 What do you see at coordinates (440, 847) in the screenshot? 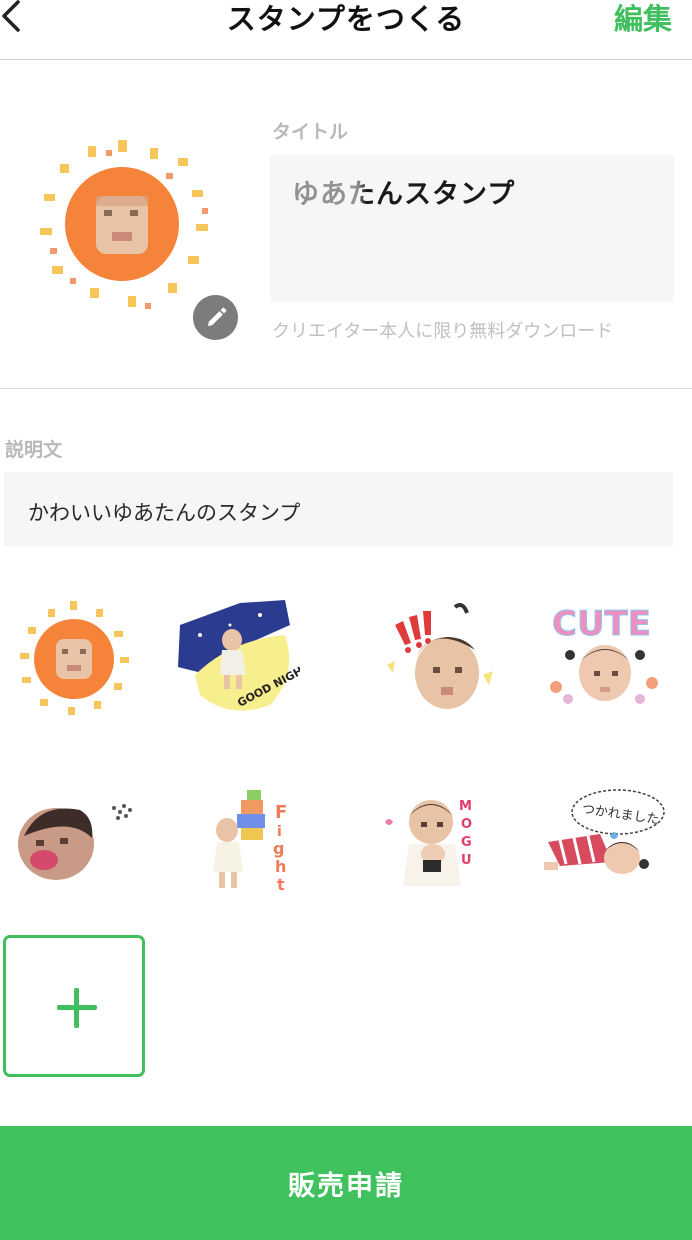
I see `stamp-mogu-baby: M O G U` at bounding box center [440, 847].